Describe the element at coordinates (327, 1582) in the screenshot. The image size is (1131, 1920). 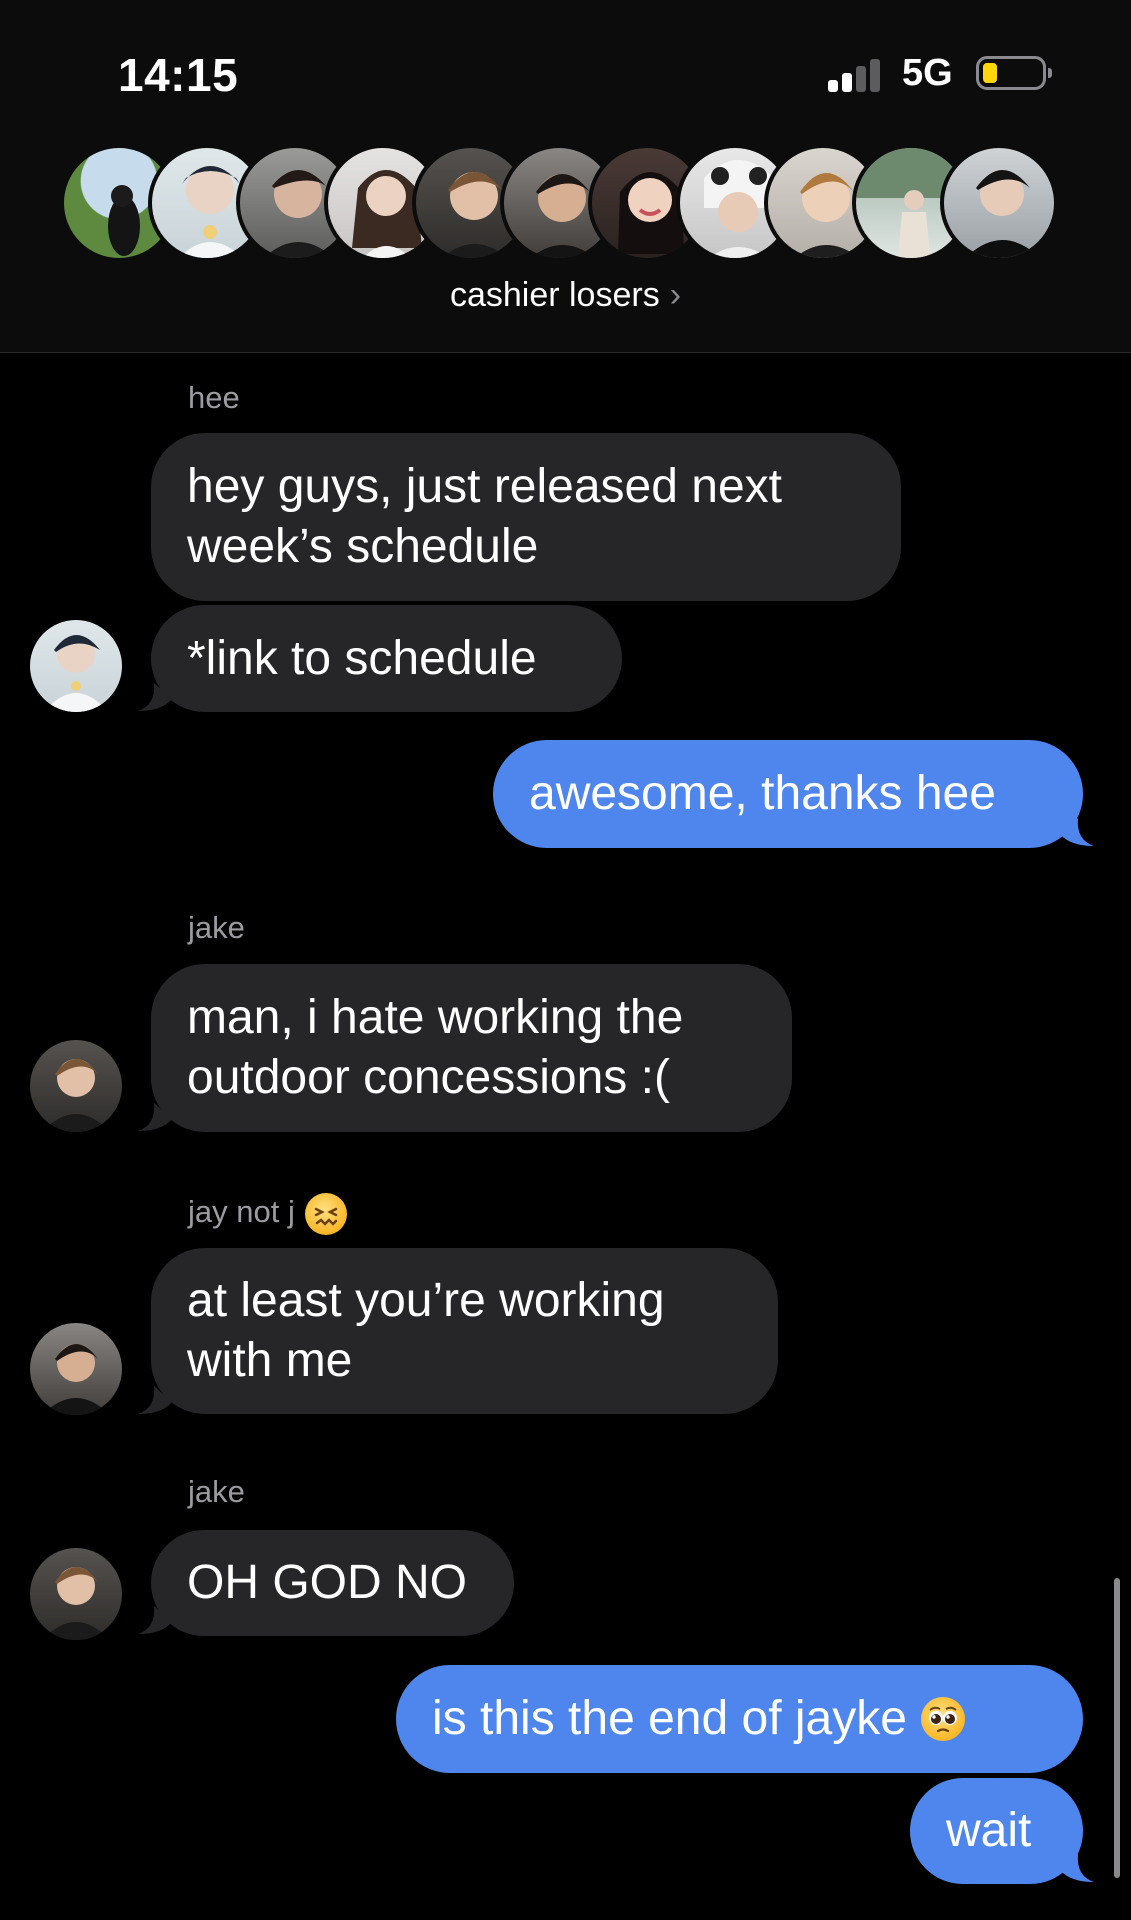
I see `message-text: OH GOD NO` at that location.